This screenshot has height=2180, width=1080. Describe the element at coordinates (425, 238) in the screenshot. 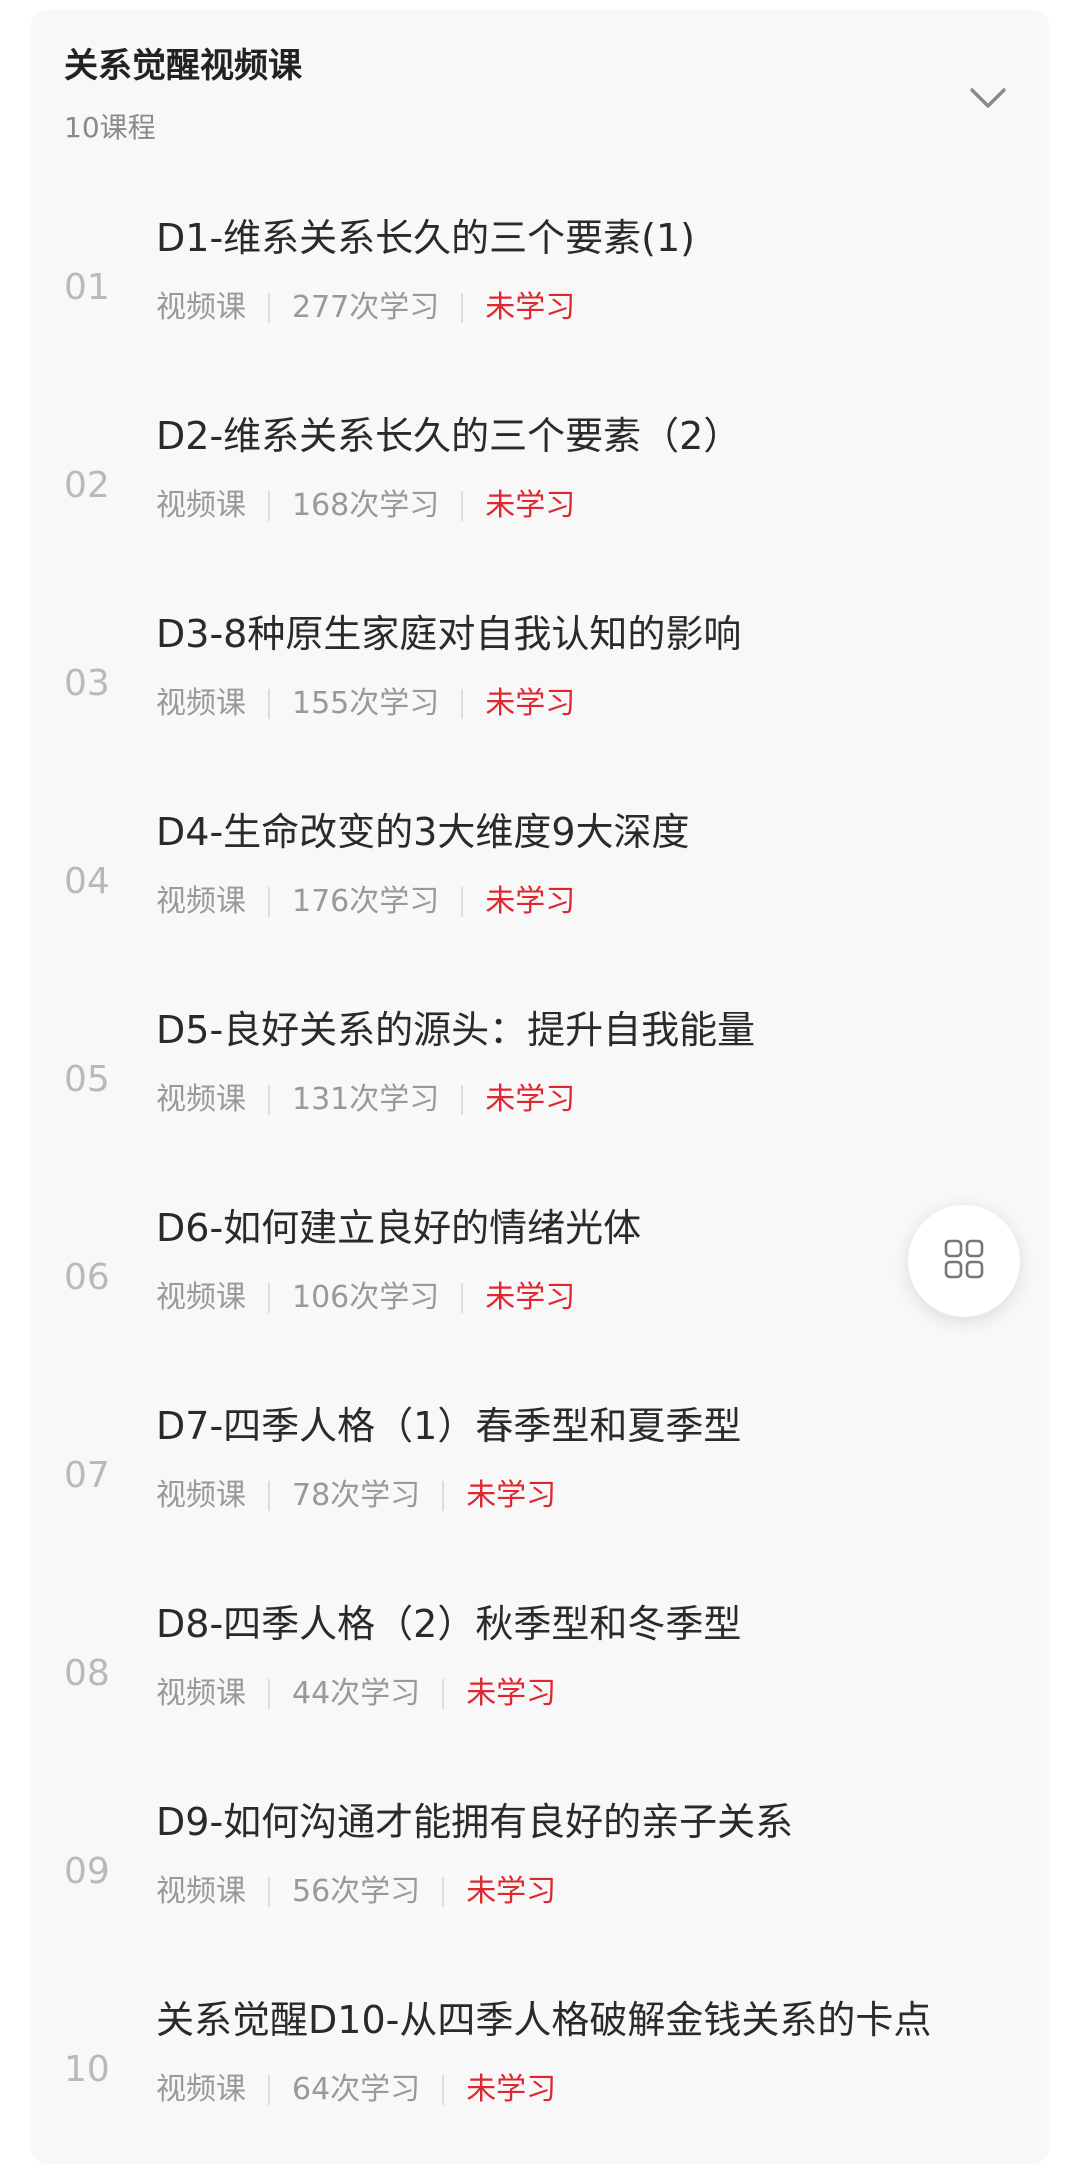

I see `lesson-title: D1-维系关系长久的三个要素(1)` at that location.